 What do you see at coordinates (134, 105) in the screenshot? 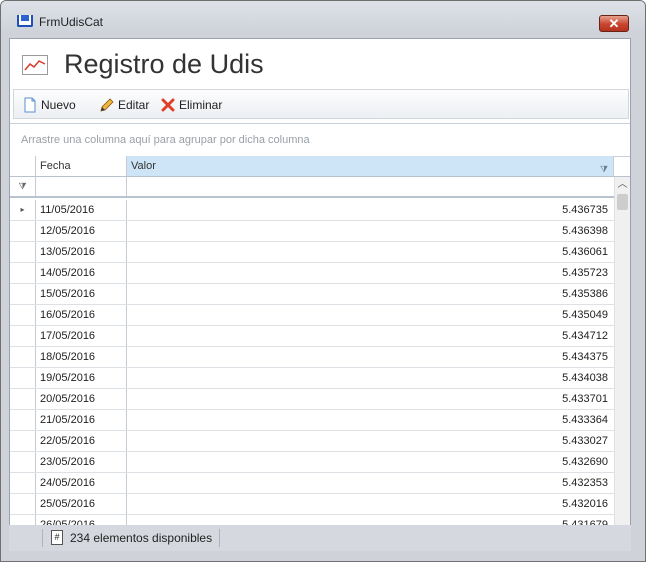
I see `edit-button-label: Editar` at bounding box center [134, 105].